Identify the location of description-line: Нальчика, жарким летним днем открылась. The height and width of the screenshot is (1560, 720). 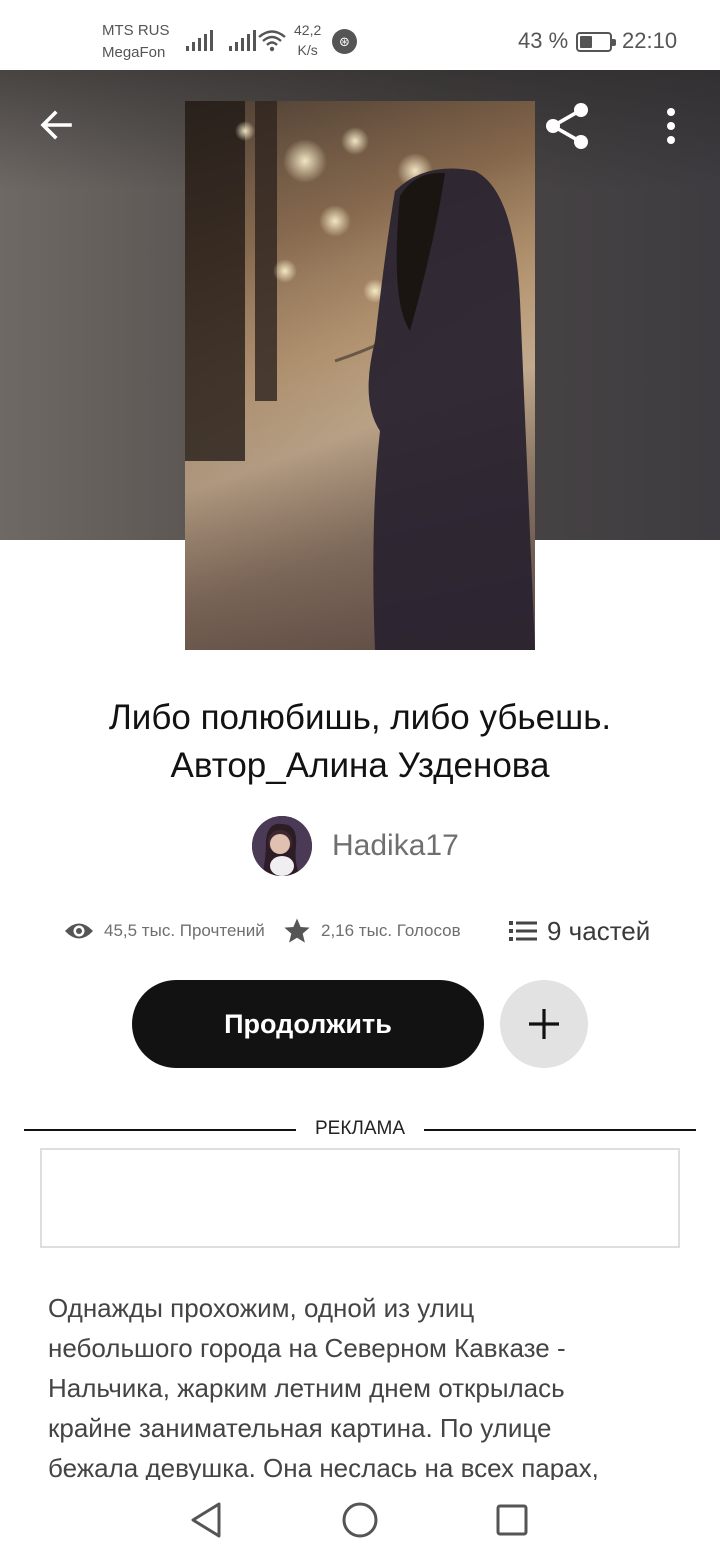
(306, 1388).